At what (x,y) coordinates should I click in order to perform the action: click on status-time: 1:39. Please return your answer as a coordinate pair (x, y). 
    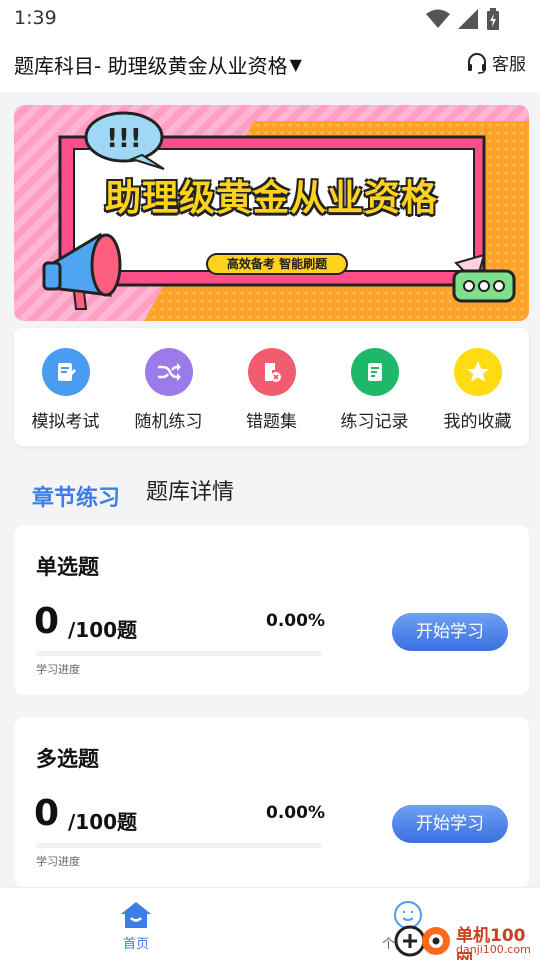
    Looking at the image, I should click on (35, 18).